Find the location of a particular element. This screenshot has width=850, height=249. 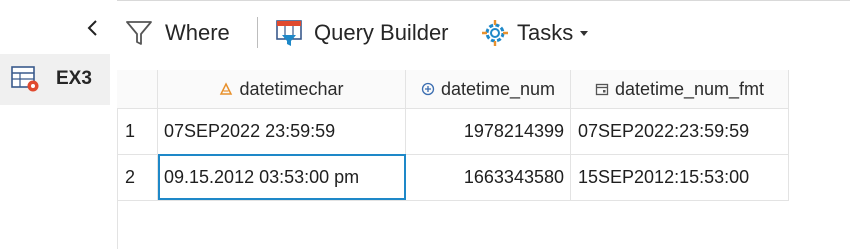

caret-down-icon is located at coordinates (584, 33).